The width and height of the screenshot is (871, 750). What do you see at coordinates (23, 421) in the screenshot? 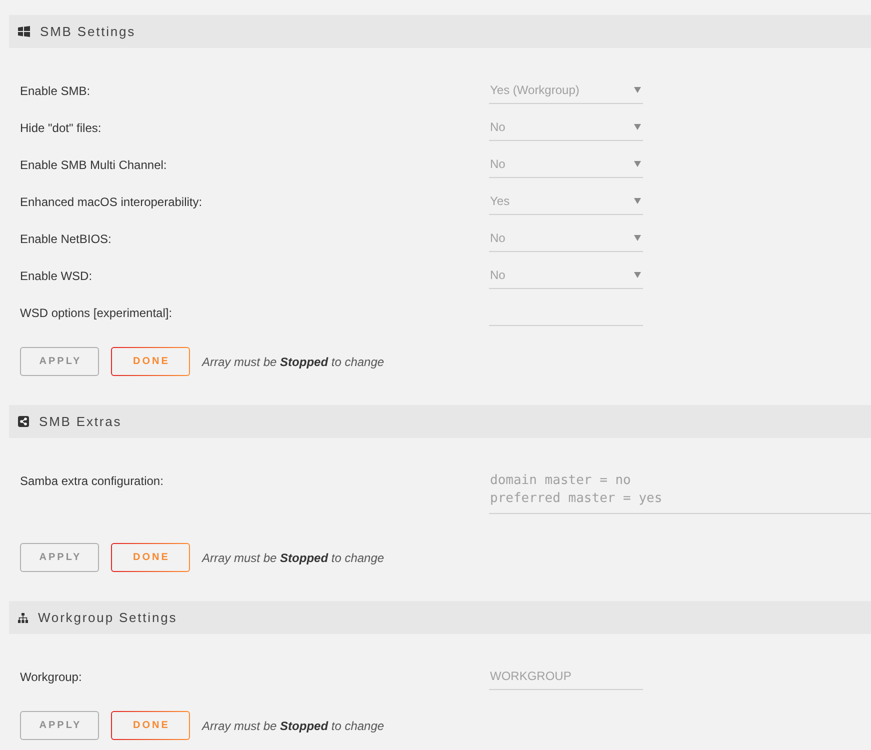
I see `share-icon` at bounding box center [23, 421].